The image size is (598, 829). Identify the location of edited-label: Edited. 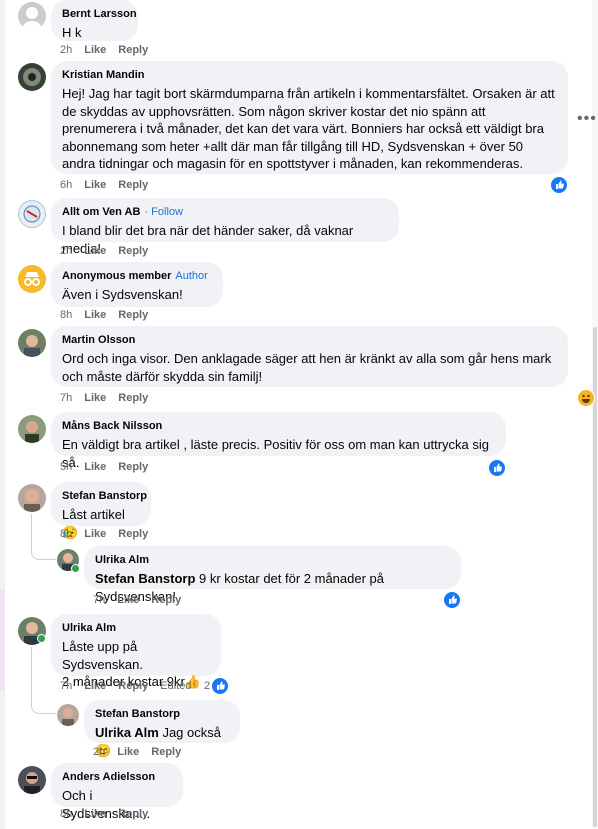
(175, 686).